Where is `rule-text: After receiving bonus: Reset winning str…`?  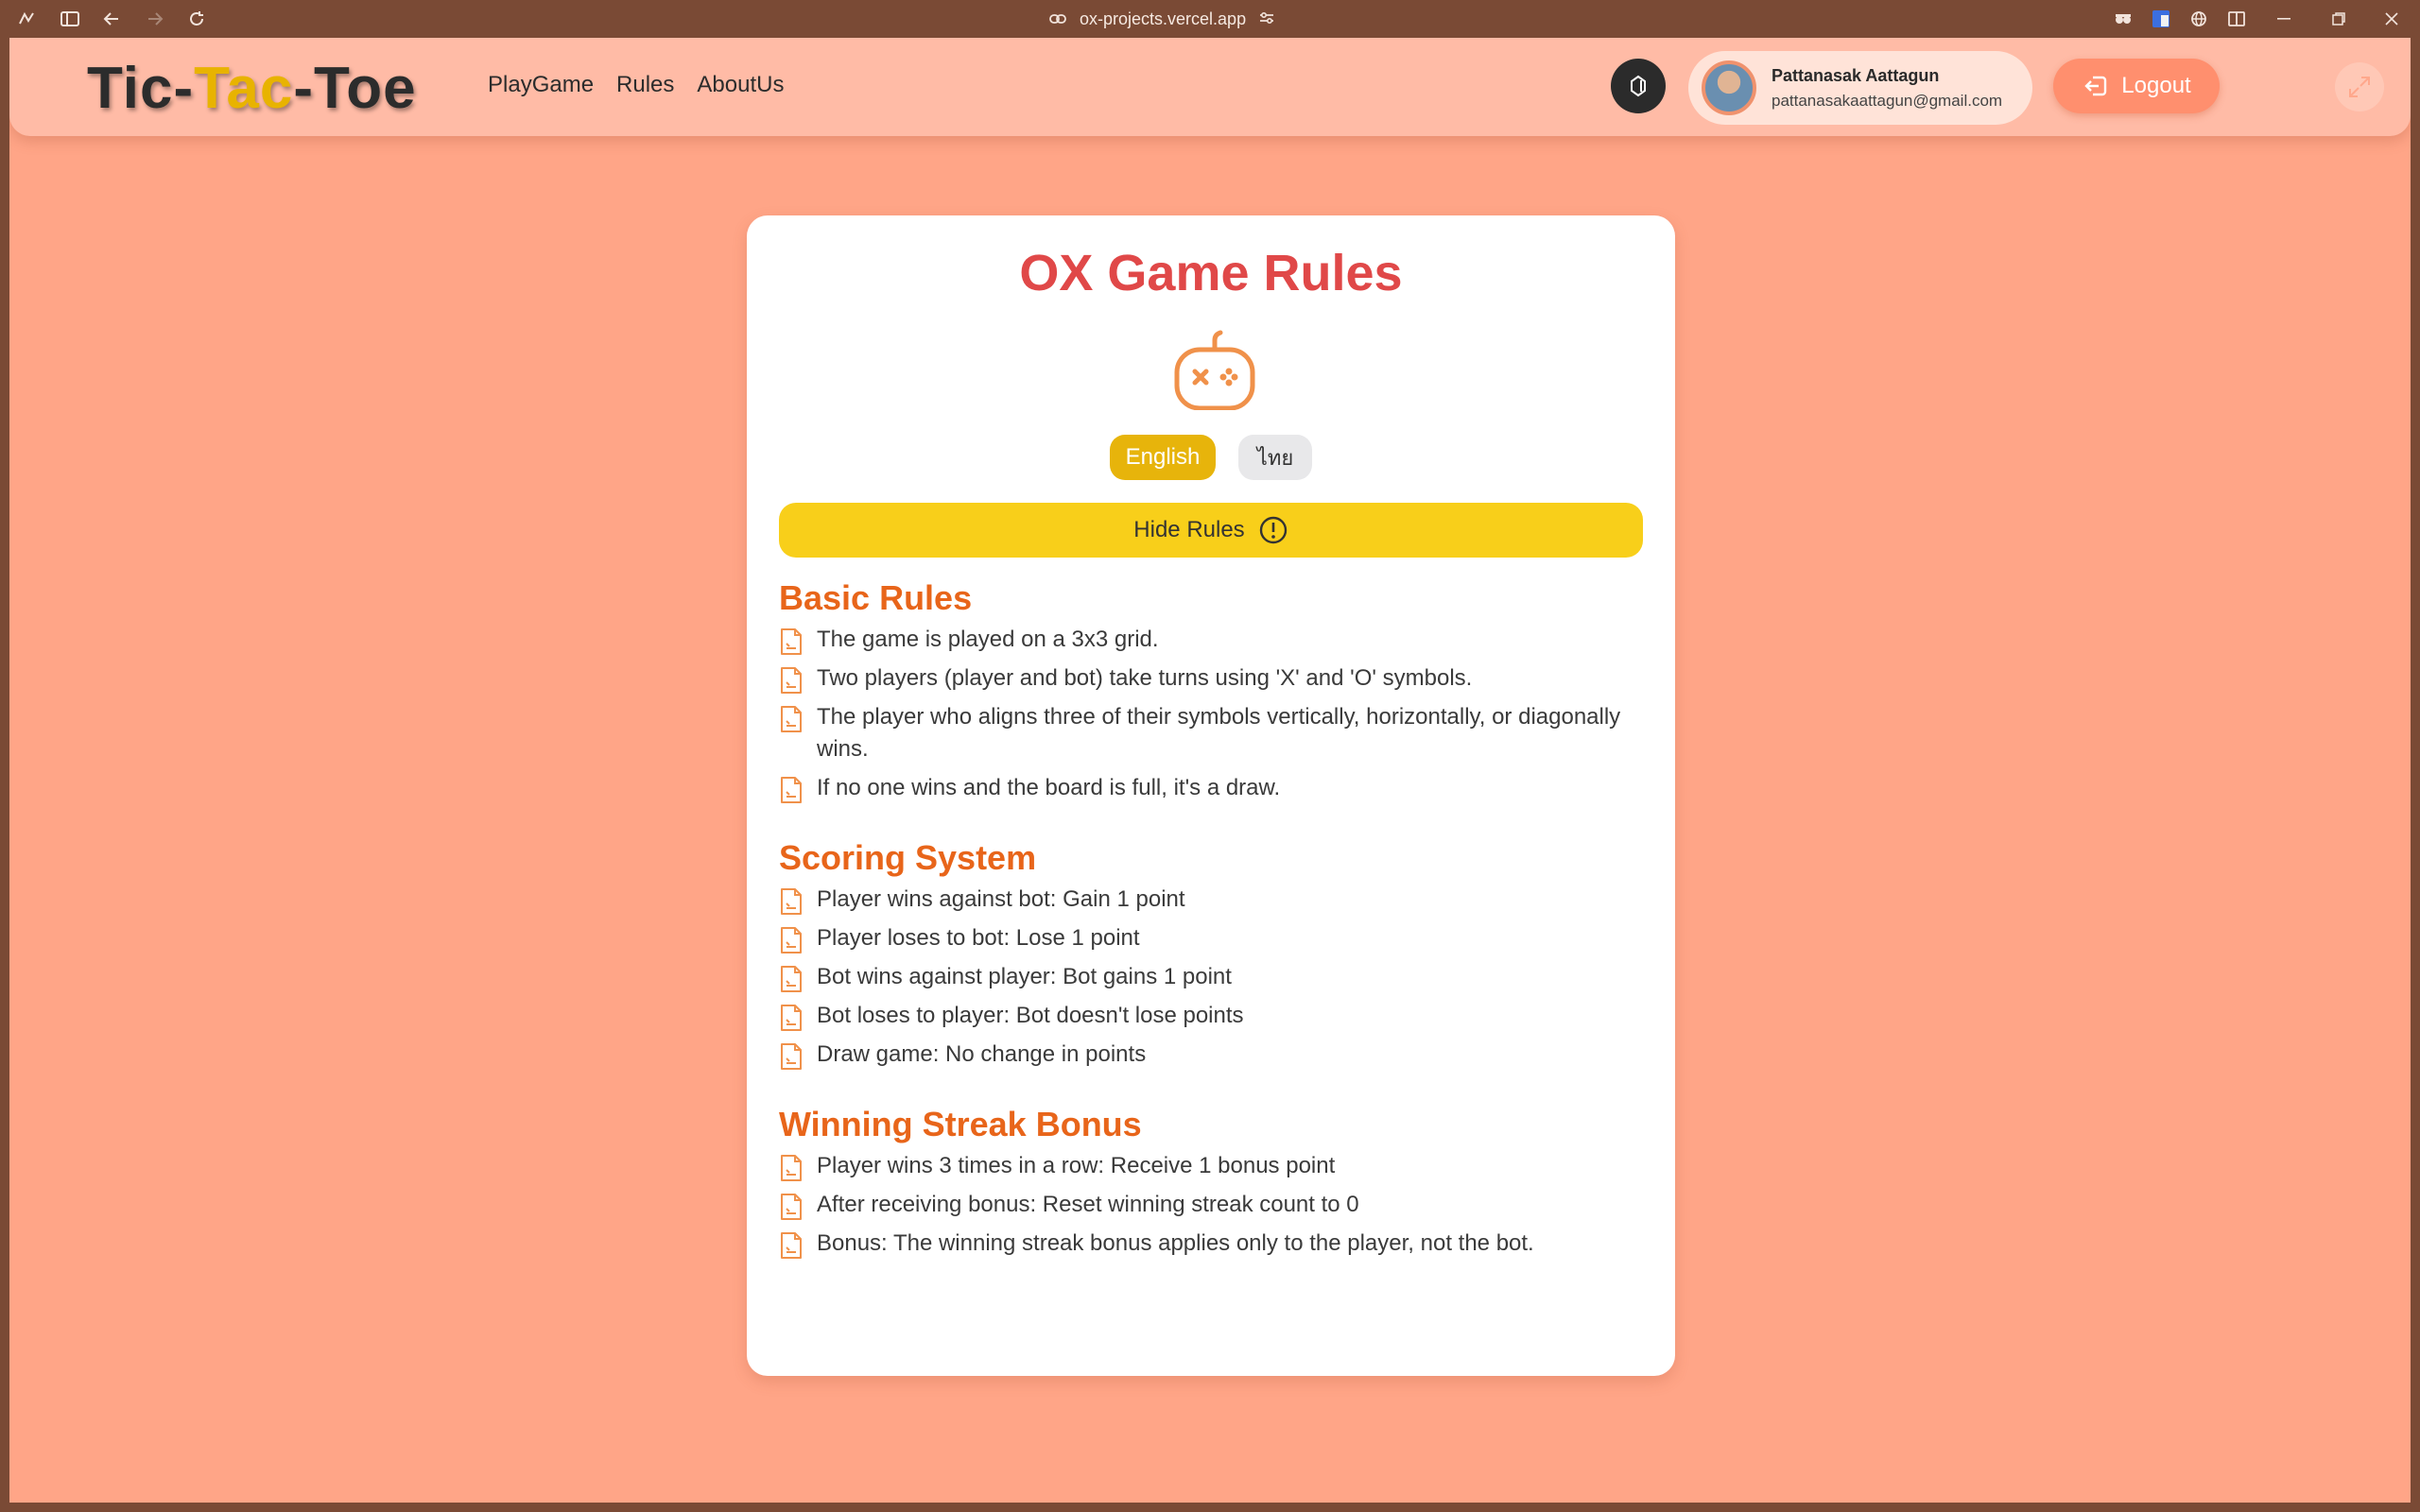 rule-text: After receiving bonus: Reset winning str… is located at coordinates (1088, 1204).